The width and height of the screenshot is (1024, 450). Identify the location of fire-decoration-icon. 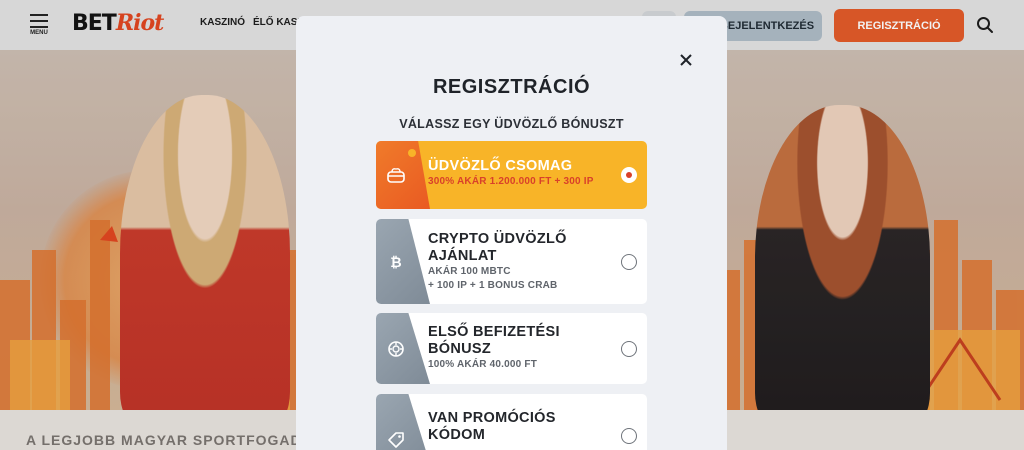
(412, 153).